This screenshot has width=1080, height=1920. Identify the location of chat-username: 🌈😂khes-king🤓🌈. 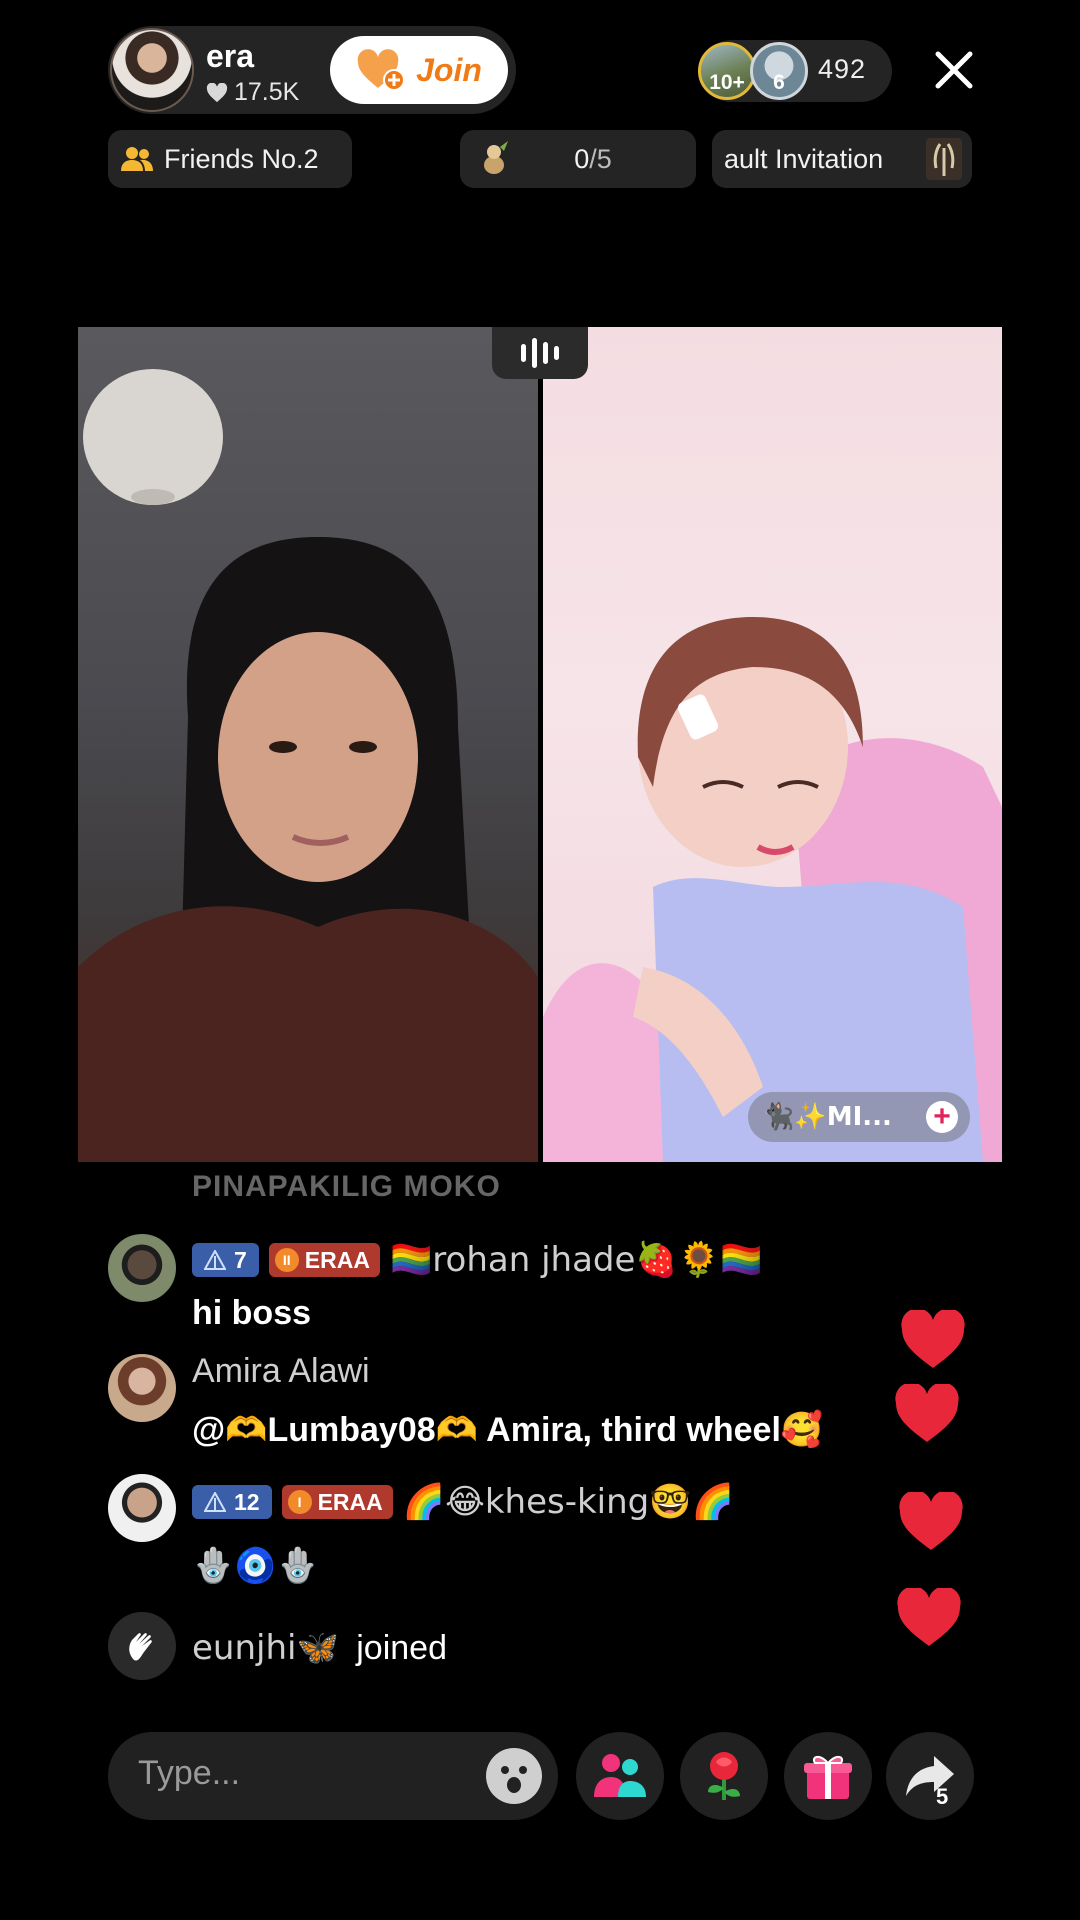
(568, 1502).